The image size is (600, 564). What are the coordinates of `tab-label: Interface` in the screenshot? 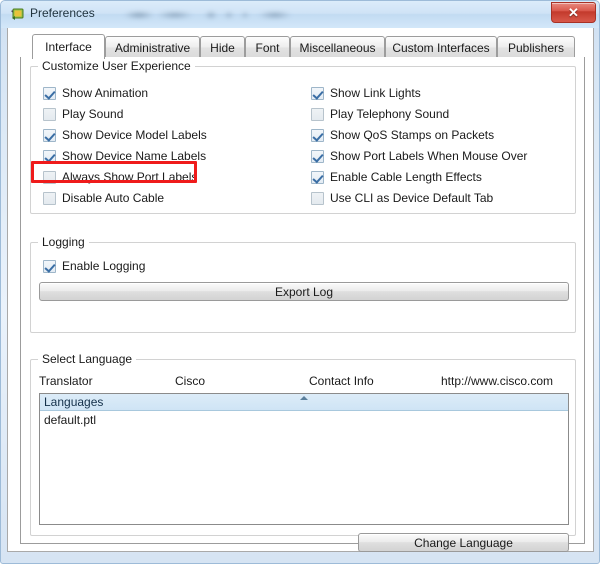 It's located at (68, 47).